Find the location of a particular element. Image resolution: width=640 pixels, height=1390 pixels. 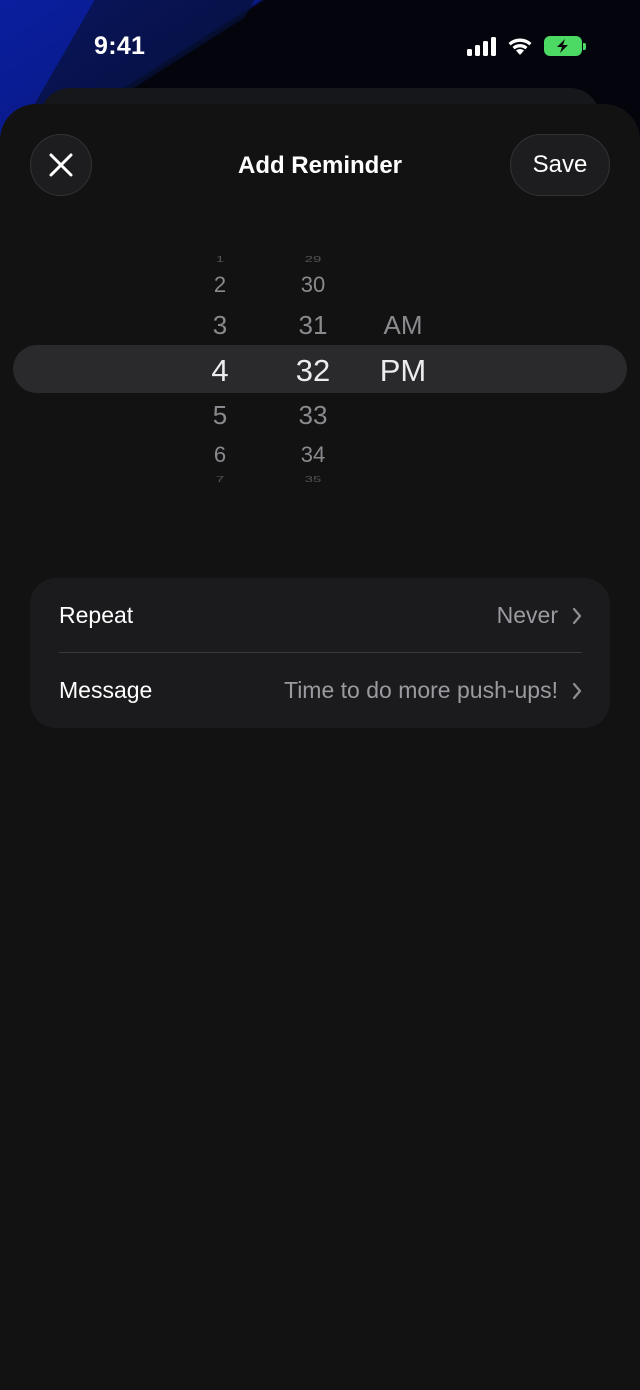

minute-option-selected: 32 is located at coordinates (313, 370).